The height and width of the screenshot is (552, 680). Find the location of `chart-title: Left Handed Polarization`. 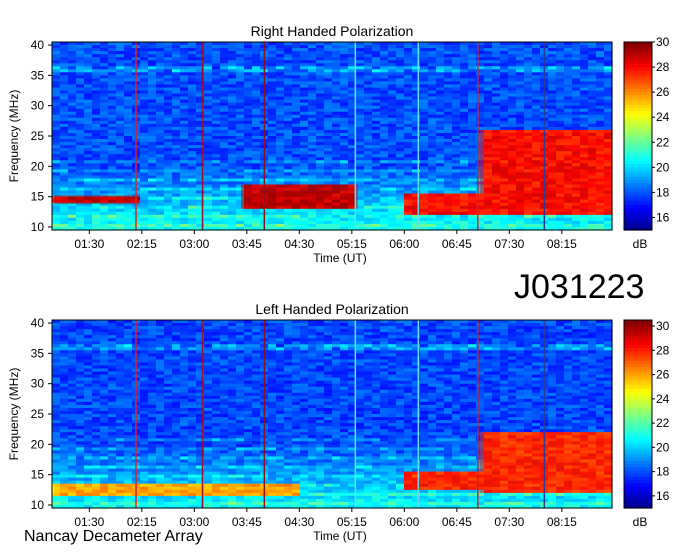

chart-title: Left Handed Polarization is located at coordinates (331, 309).